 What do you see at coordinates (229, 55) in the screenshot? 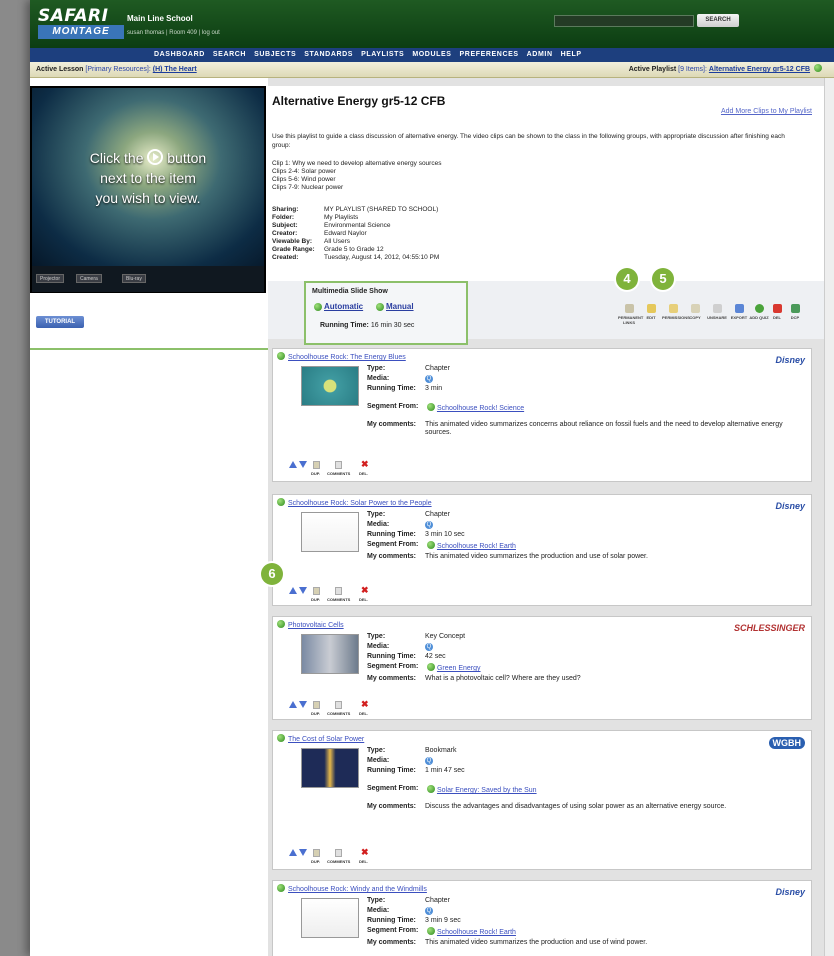
I see `nav-search: SEARCH` at bounding box center [229, 55].